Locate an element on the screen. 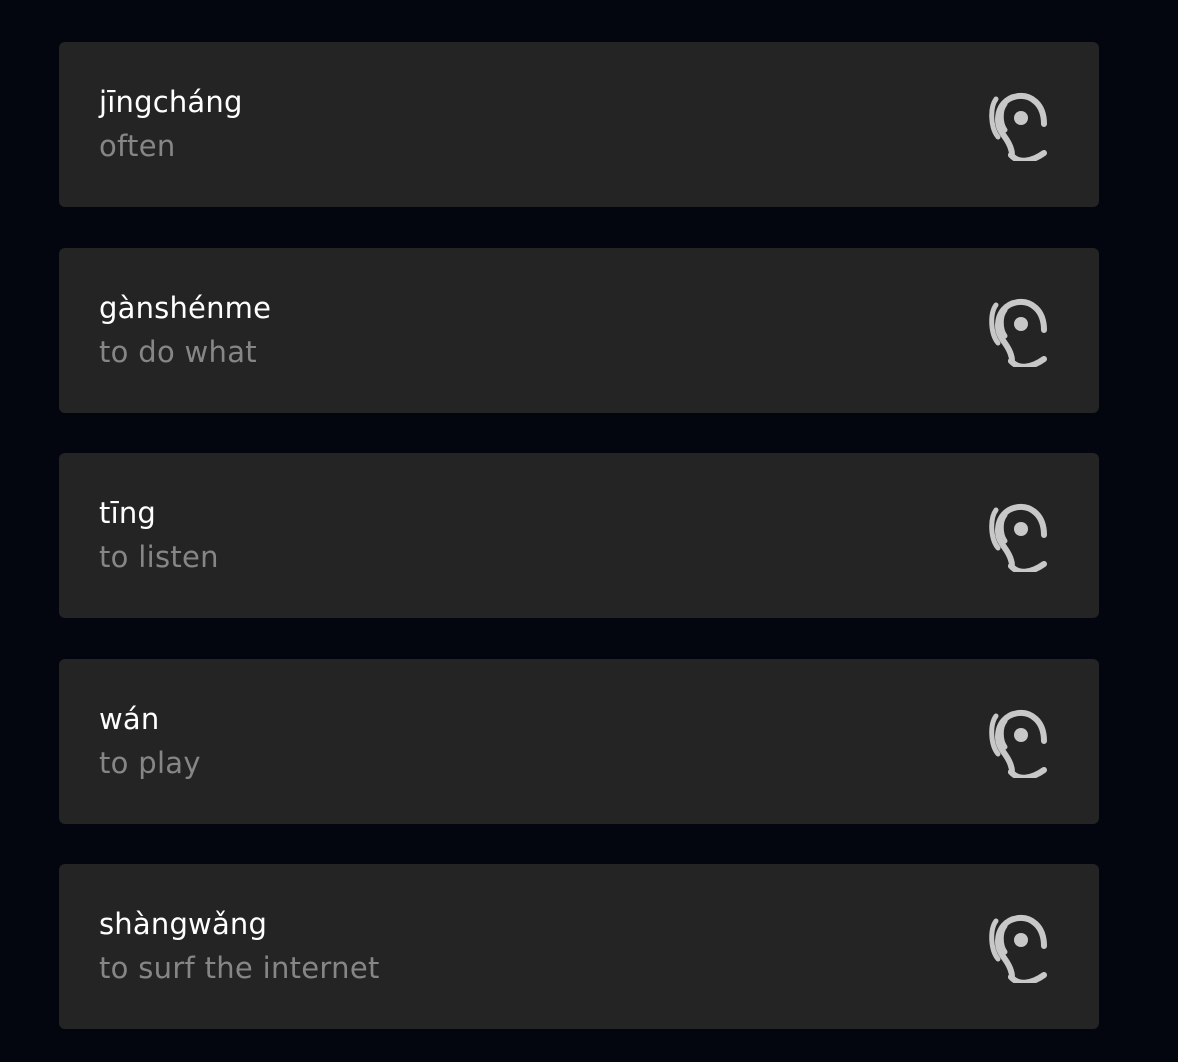 The height and width of the screenshot is (1062, 1178). vocab-card-wan: wán to play is located at coordinates (579, 741).